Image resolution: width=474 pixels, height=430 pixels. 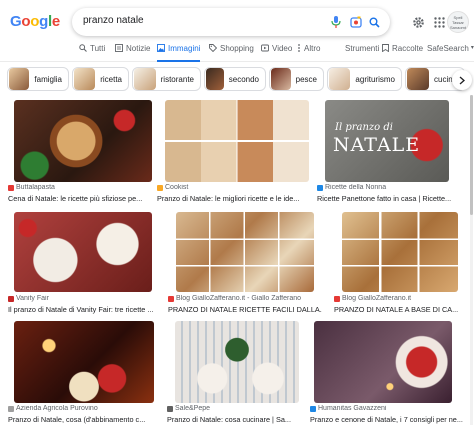 What do you see at coordinates (92, 53) in the screenshot?
I see `tab-all: Tutti` at bounding box center [92, 53].